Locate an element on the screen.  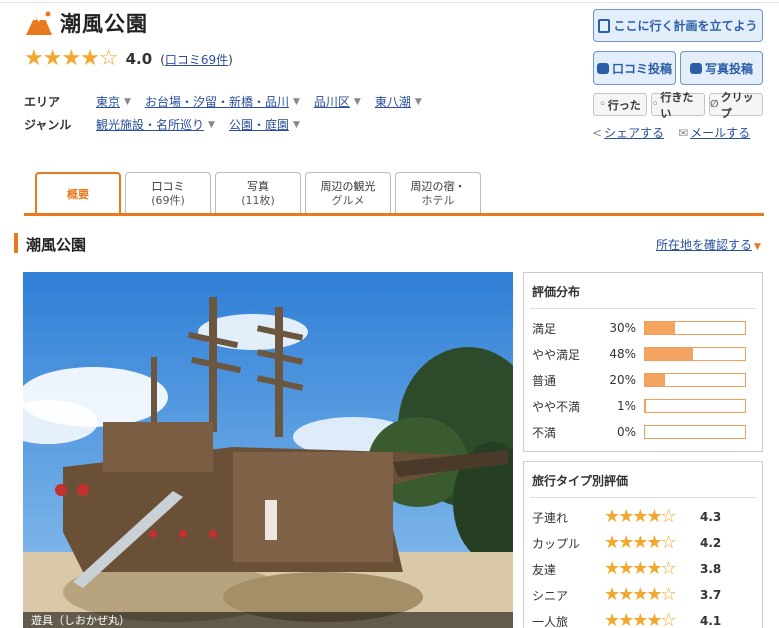
tab-label: 周辺の宿・ is located at coordinates (438, 186).